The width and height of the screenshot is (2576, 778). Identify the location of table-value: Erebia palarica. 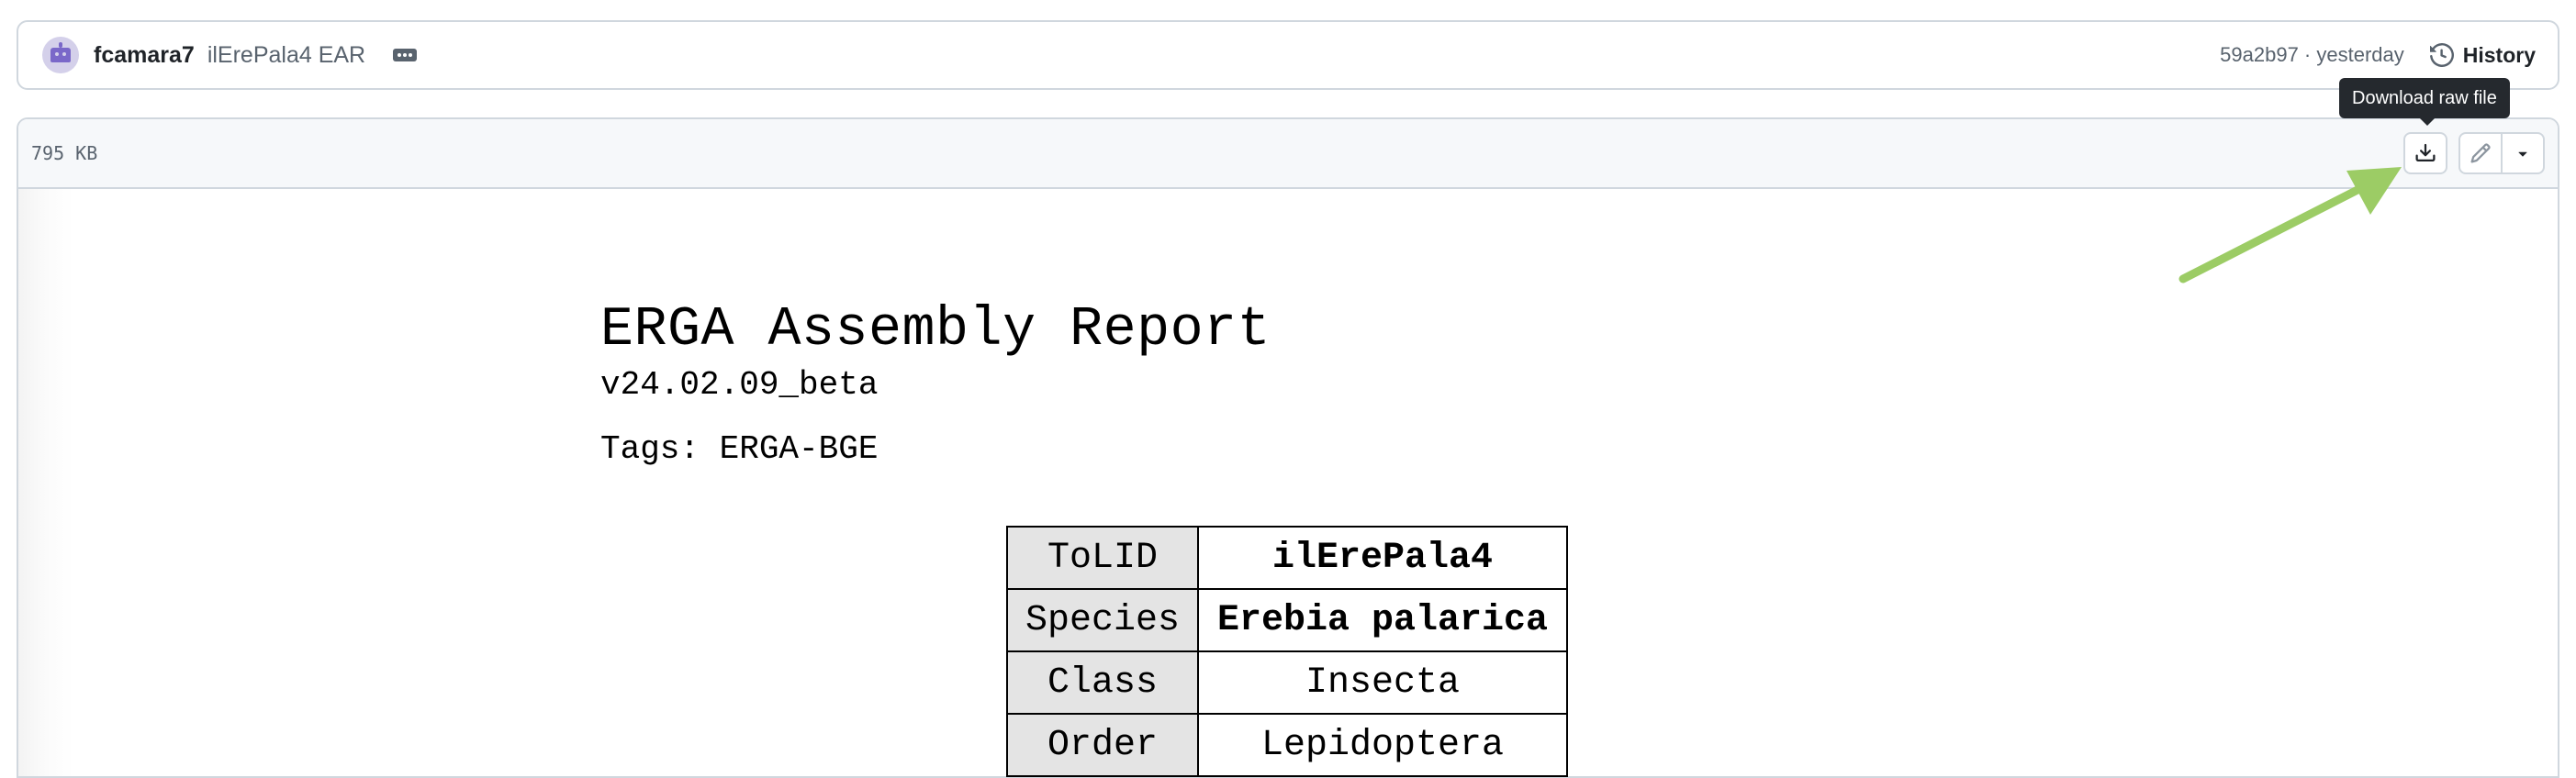
(1382, 620).